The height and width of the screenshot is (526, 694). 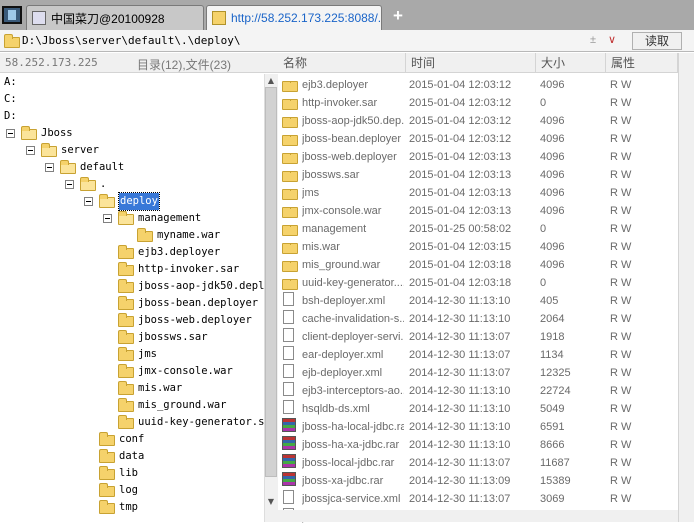 I want to click on file-row: http-invoker.sar 2015-01-04 12:03:12 0 R W, so click(x=478, y=103).